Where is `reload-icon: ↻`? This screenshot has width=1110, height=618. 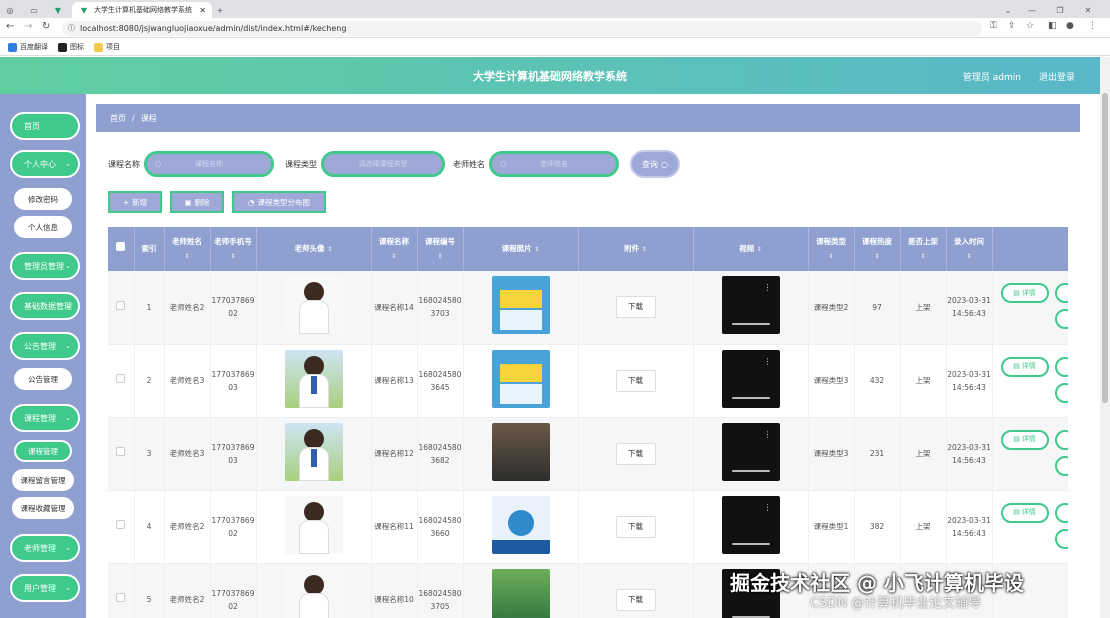 reload-icon: ↻ is located at coordinates (46, 26).